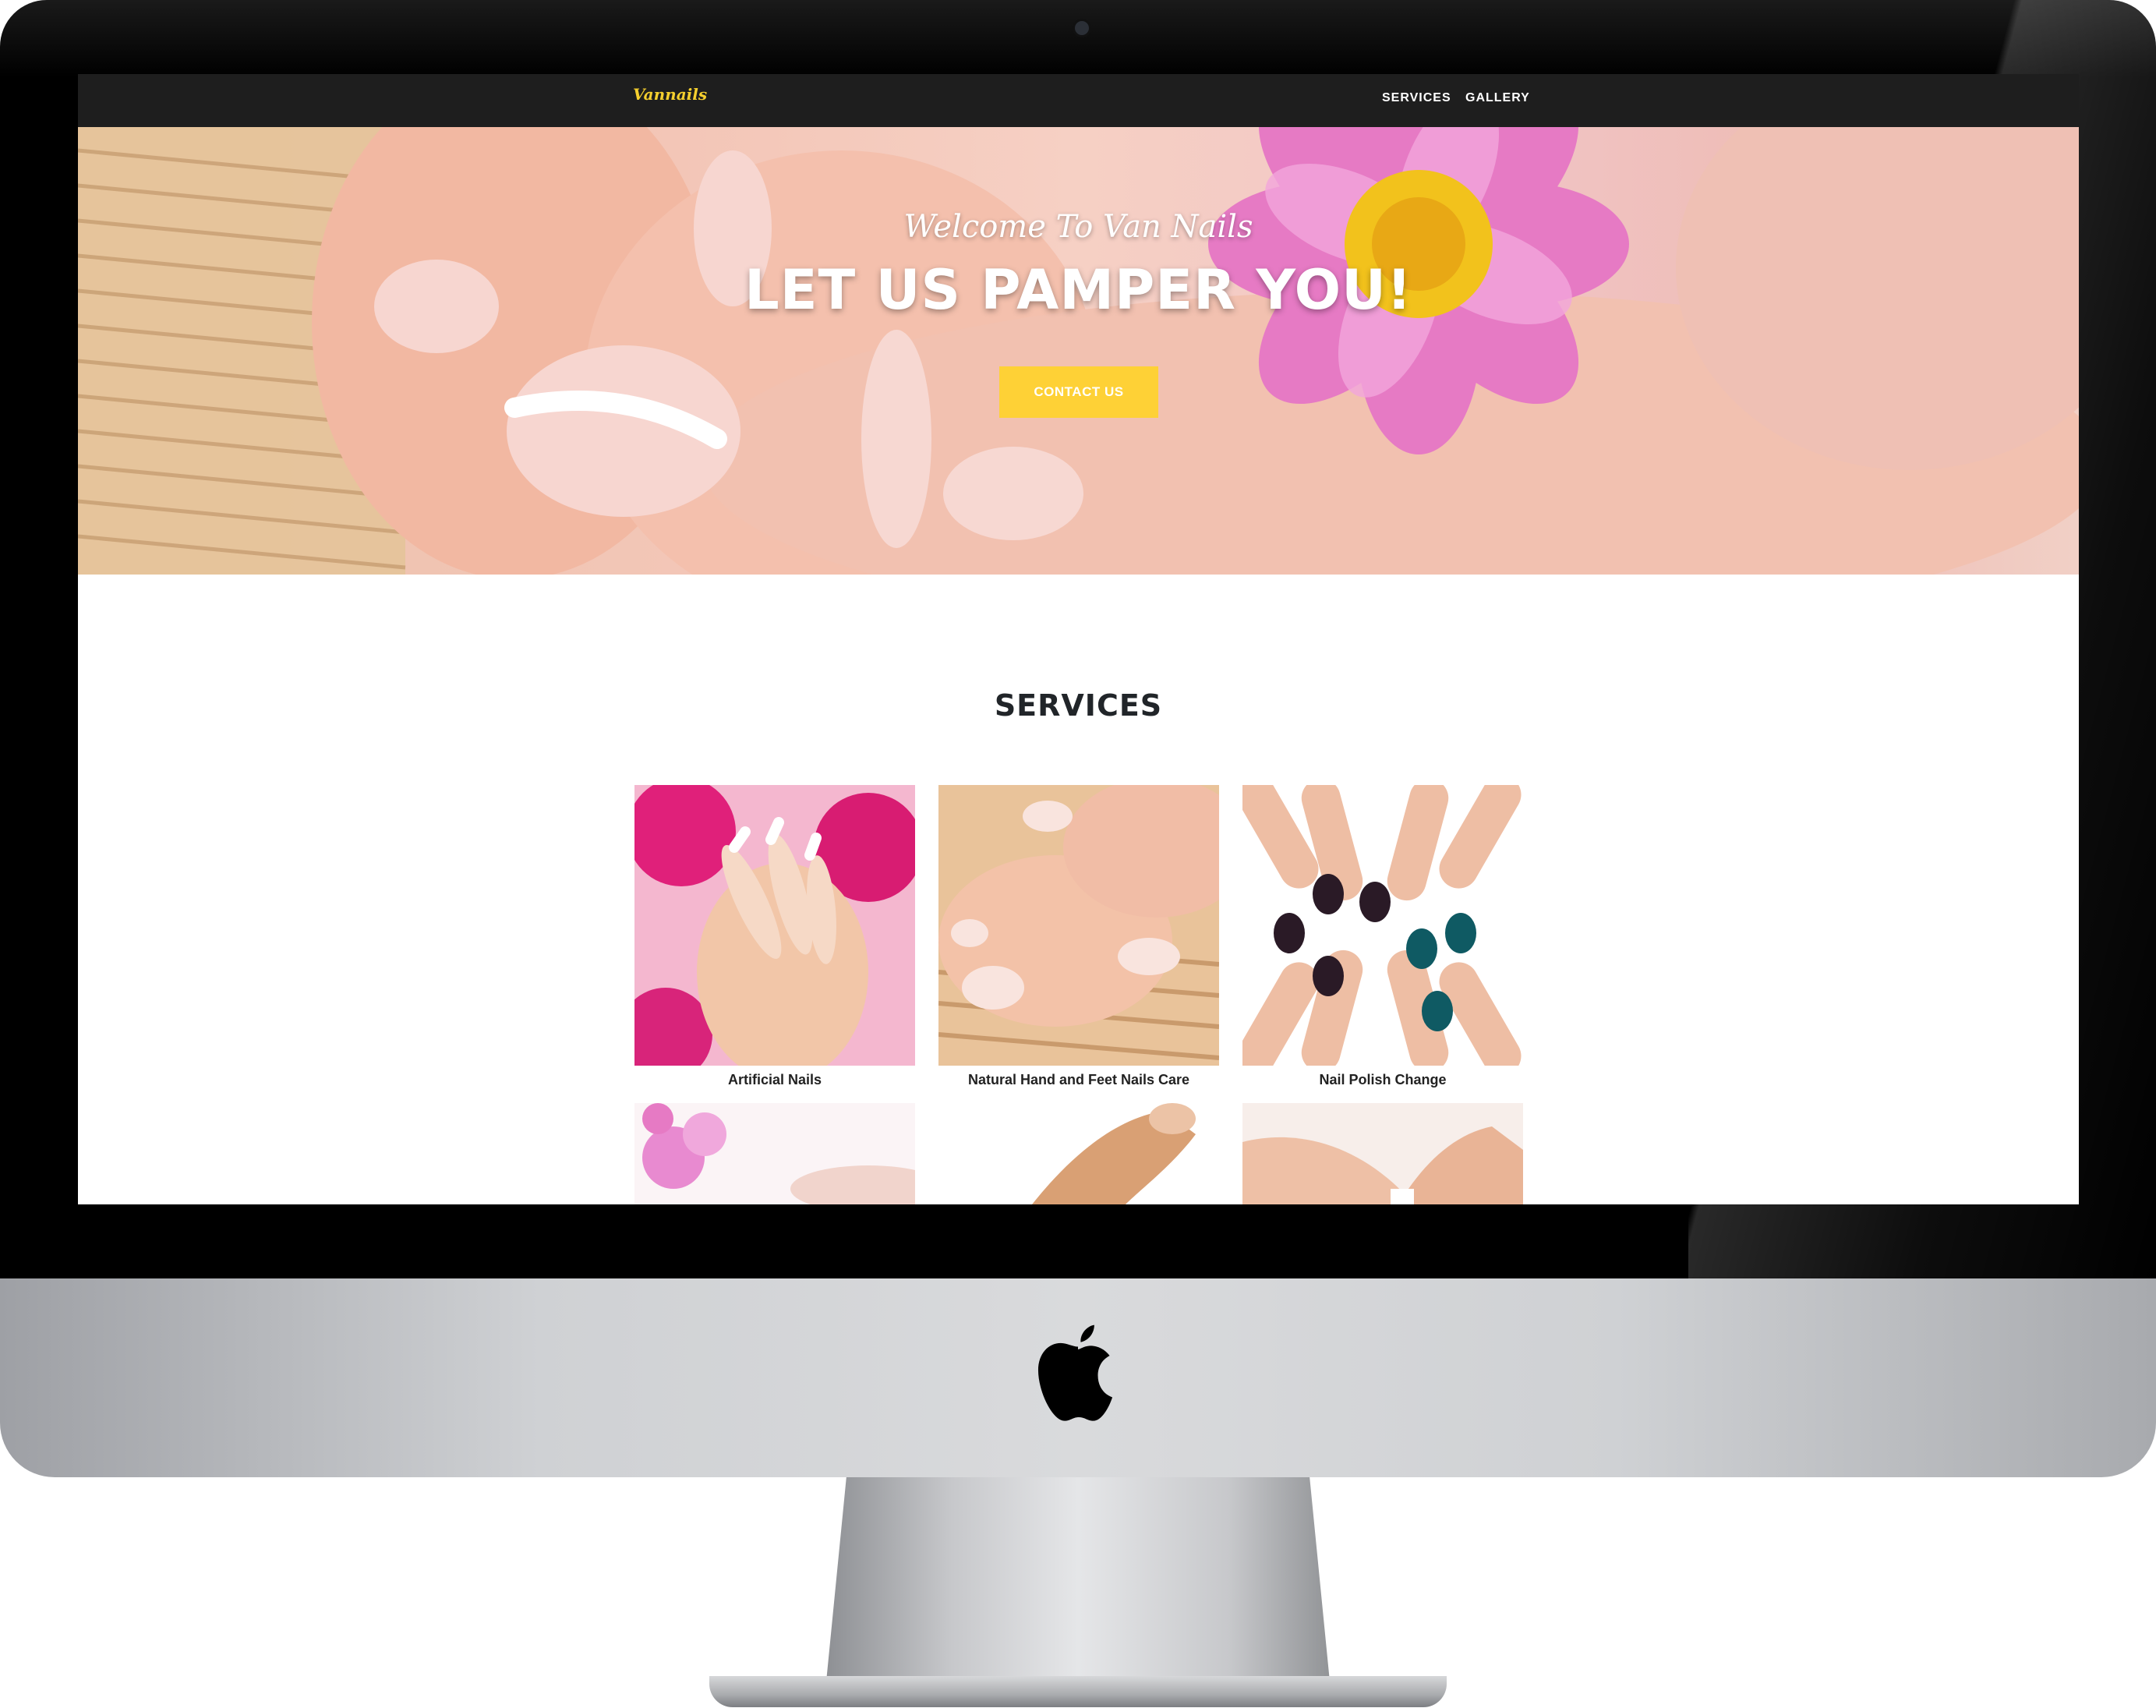 Image resolution: width=2156 pixels, height=1708 pixels. What do you see at coordinates (1078, 227) in the screenshot?
I see `hero-subtitle: Welcome To Van Nails` at bounding box center [1078, 227].